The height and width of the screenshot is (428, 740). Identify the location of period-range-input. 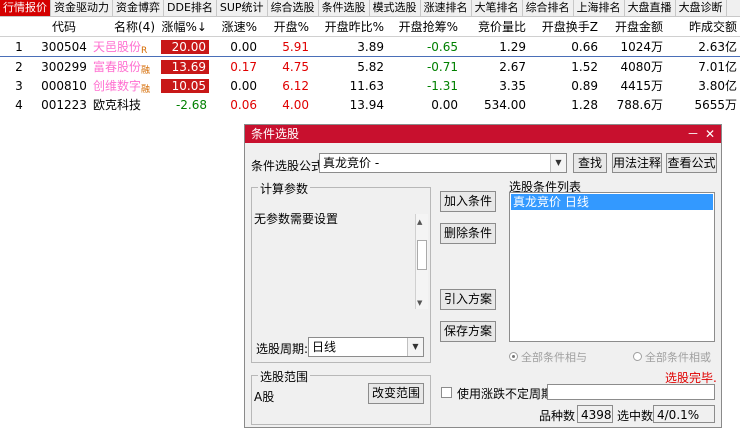
(631, 392).